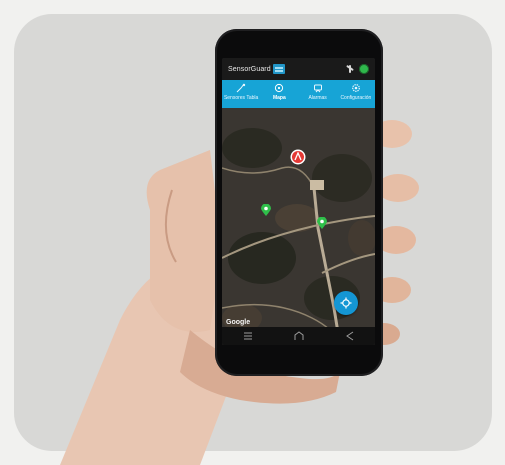 This screenshot has width=505, height=465. I want to click on tab-map: Mapa, so click(279, 94).